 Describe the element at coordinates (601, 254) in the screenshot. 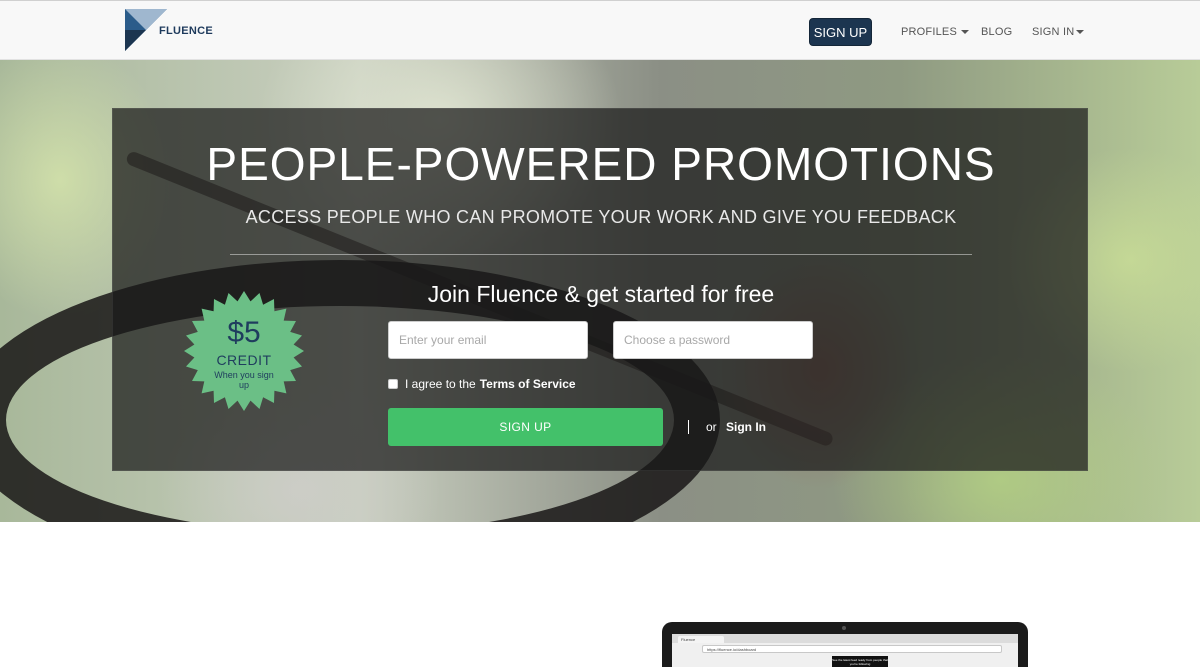

I see `hero-divider` at that location.